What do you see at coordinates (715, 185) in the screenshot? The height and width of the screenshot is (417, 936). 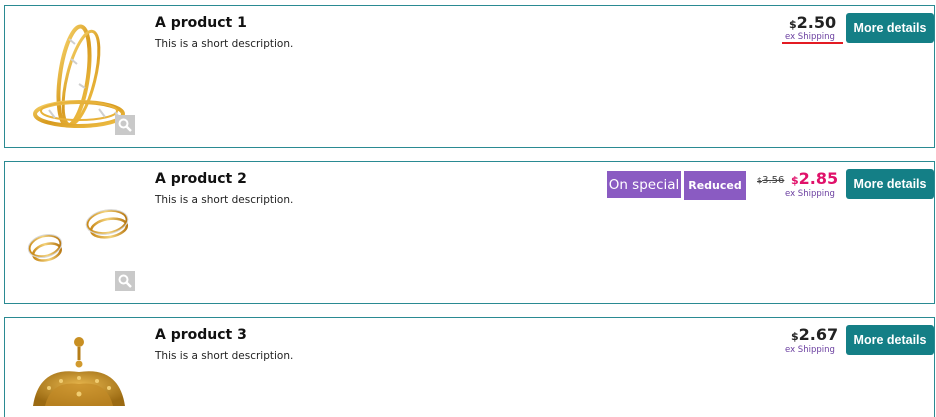 I see `reduced-badge: Reduced` at bounding box center [715, 185].